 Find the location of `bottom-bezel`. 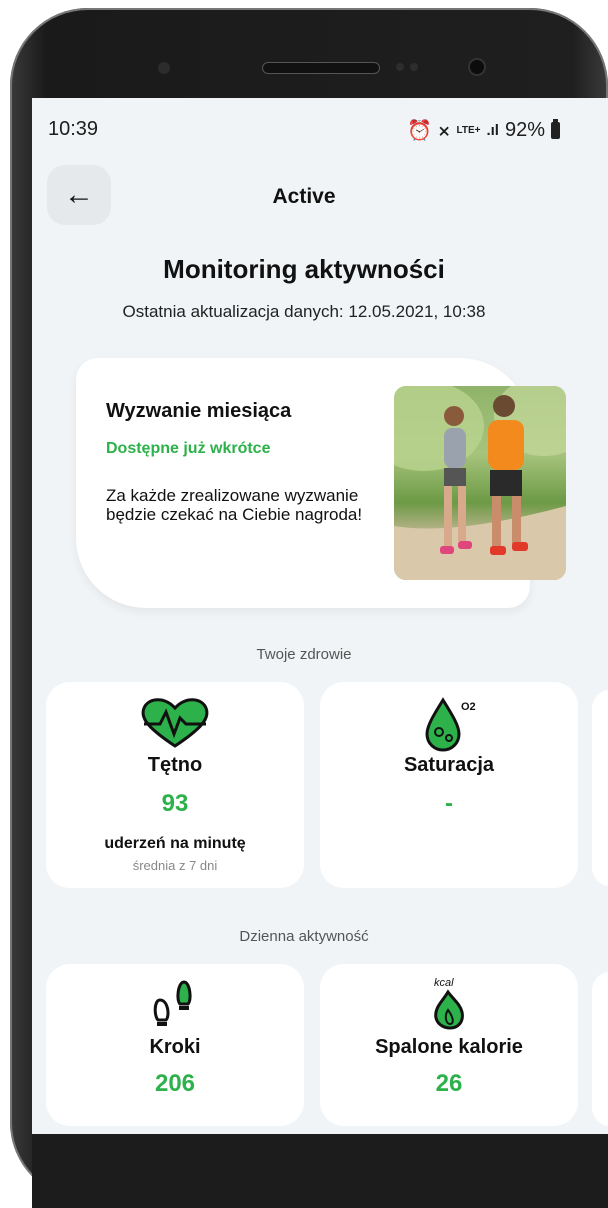

bottom-bezel is located at coordinates (320, 1171).